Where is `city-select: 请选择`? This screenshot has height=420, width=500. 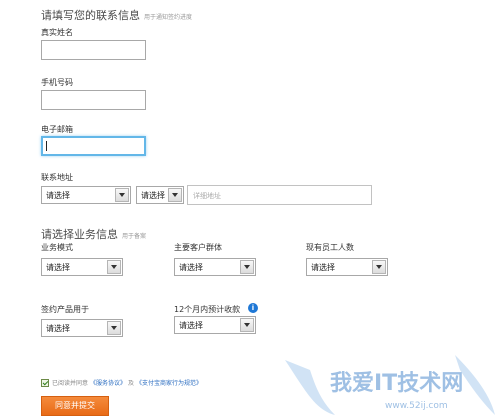
city-select: 请选择 is located at coordinates (160, 195).